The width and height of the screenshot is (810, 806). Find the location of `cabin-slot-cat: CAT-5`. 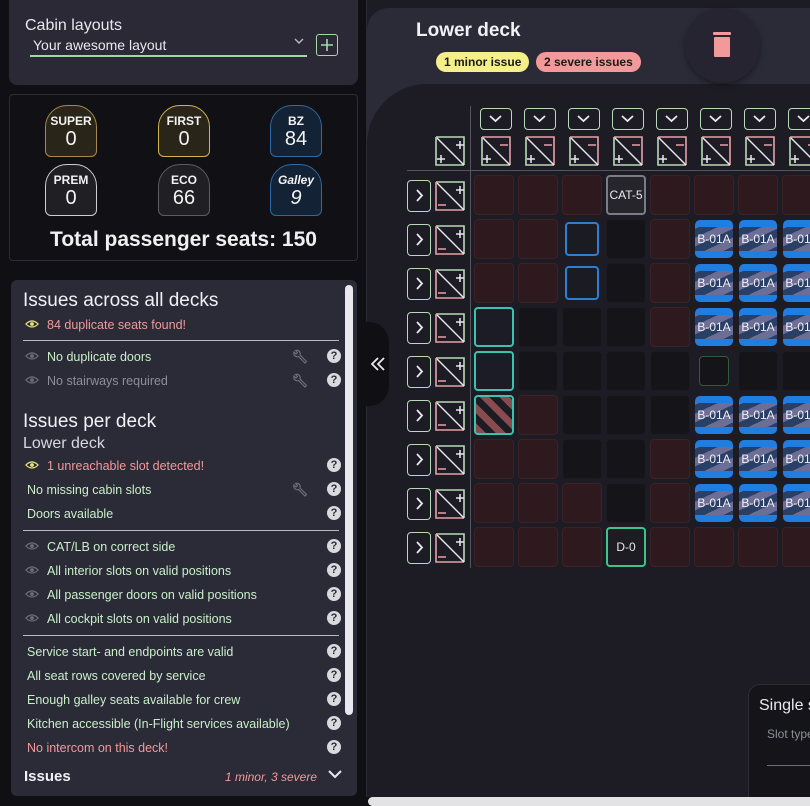

cabin-slot-cat: CAT-5 is located at coordinates (626, 195).